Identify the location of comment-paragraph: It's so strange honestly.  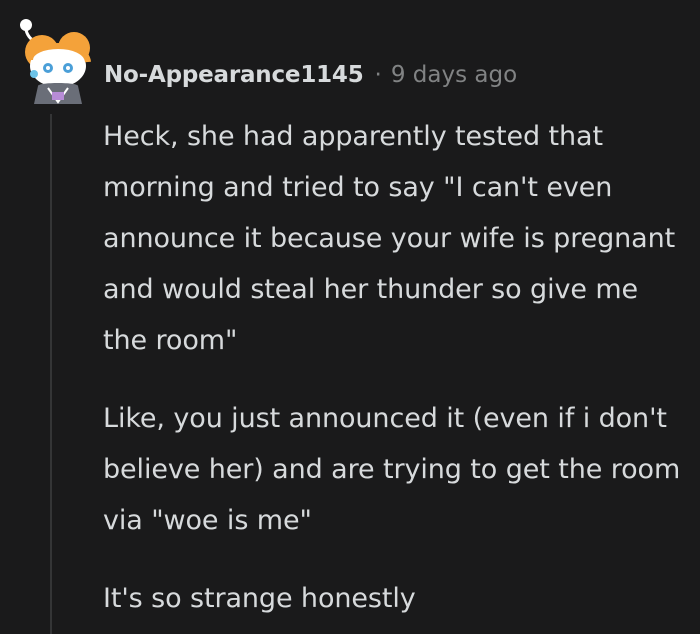
(259, 598).